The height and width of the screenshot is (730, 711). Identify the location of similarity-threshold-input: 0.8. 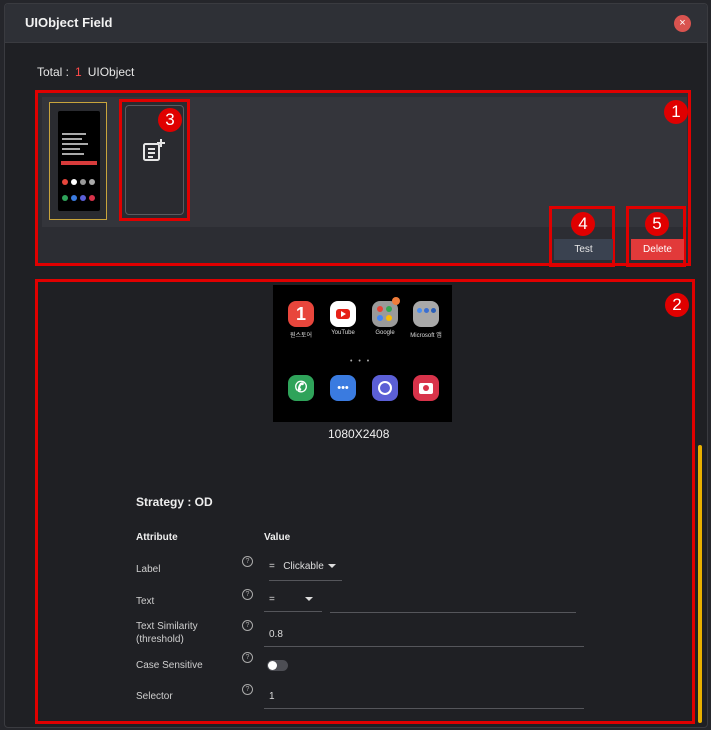
(424, 635).